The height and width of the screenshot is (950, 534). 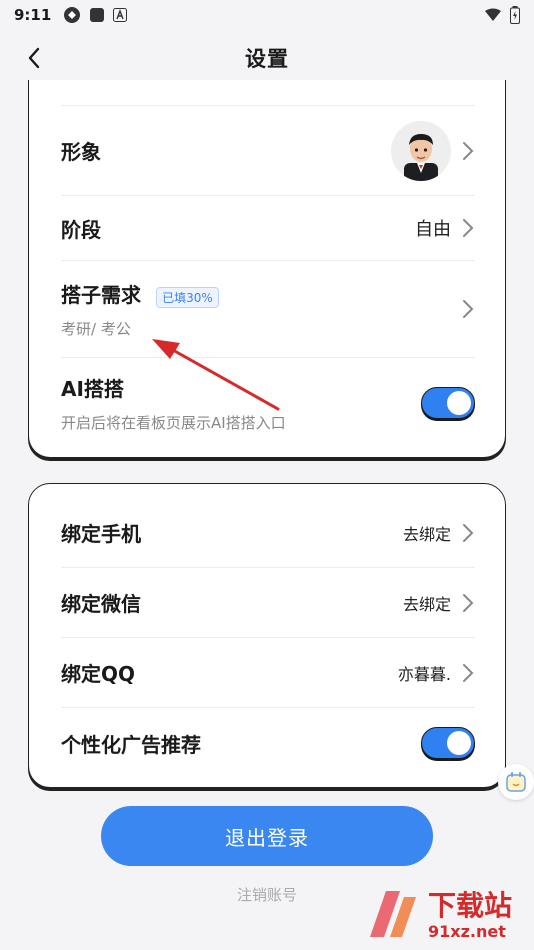 I want to click on ai-partner-row: AI搭搭 开启后将在看板页展示AI搭搭入口, so click(x=268, y=403).